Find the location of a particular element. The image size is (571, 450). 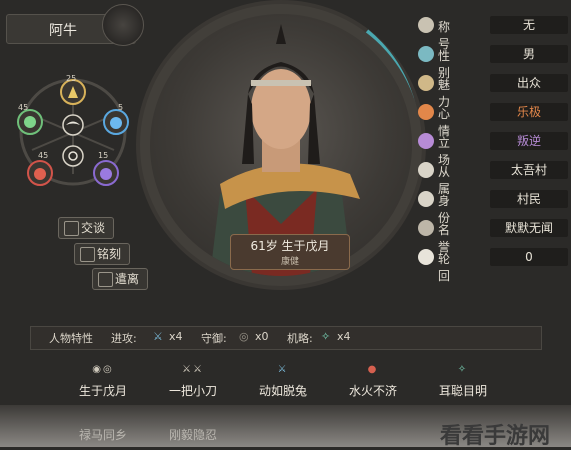

trait-card: ● 水火不济 is located at coordinates (373, 382).